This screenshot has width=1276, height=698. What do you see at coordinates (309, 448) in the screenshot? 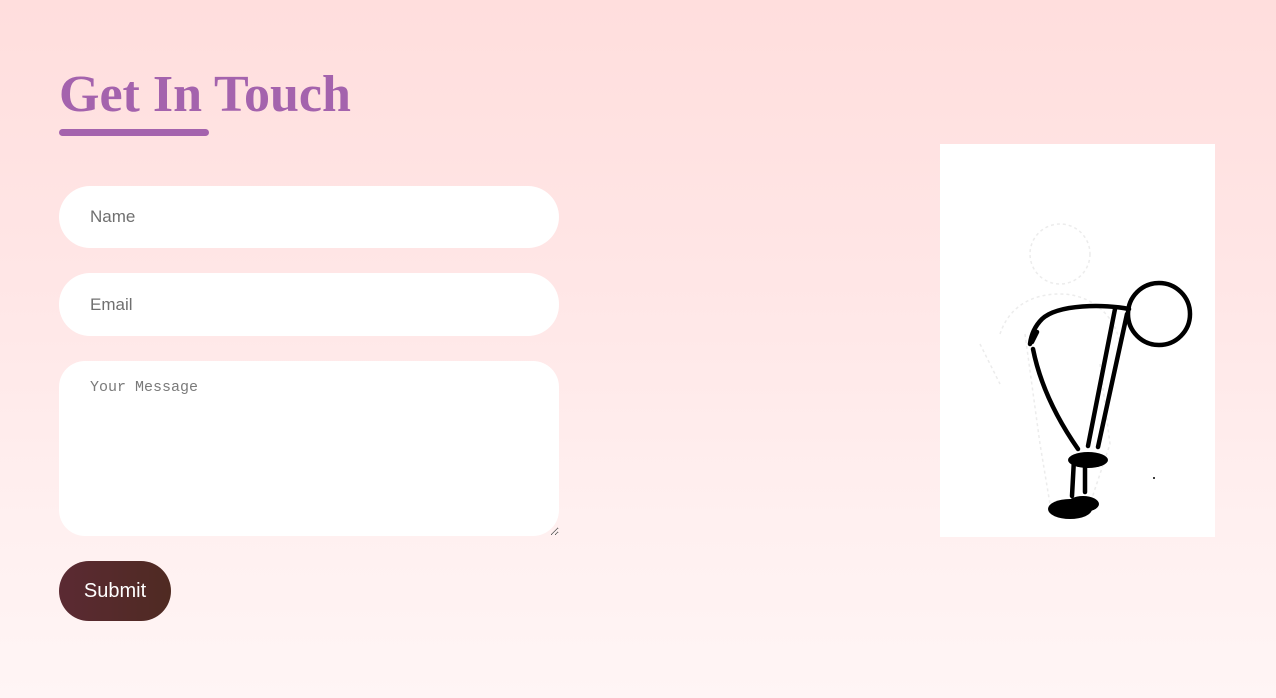
I see `message-textarea` at bounding box center [309, 448].